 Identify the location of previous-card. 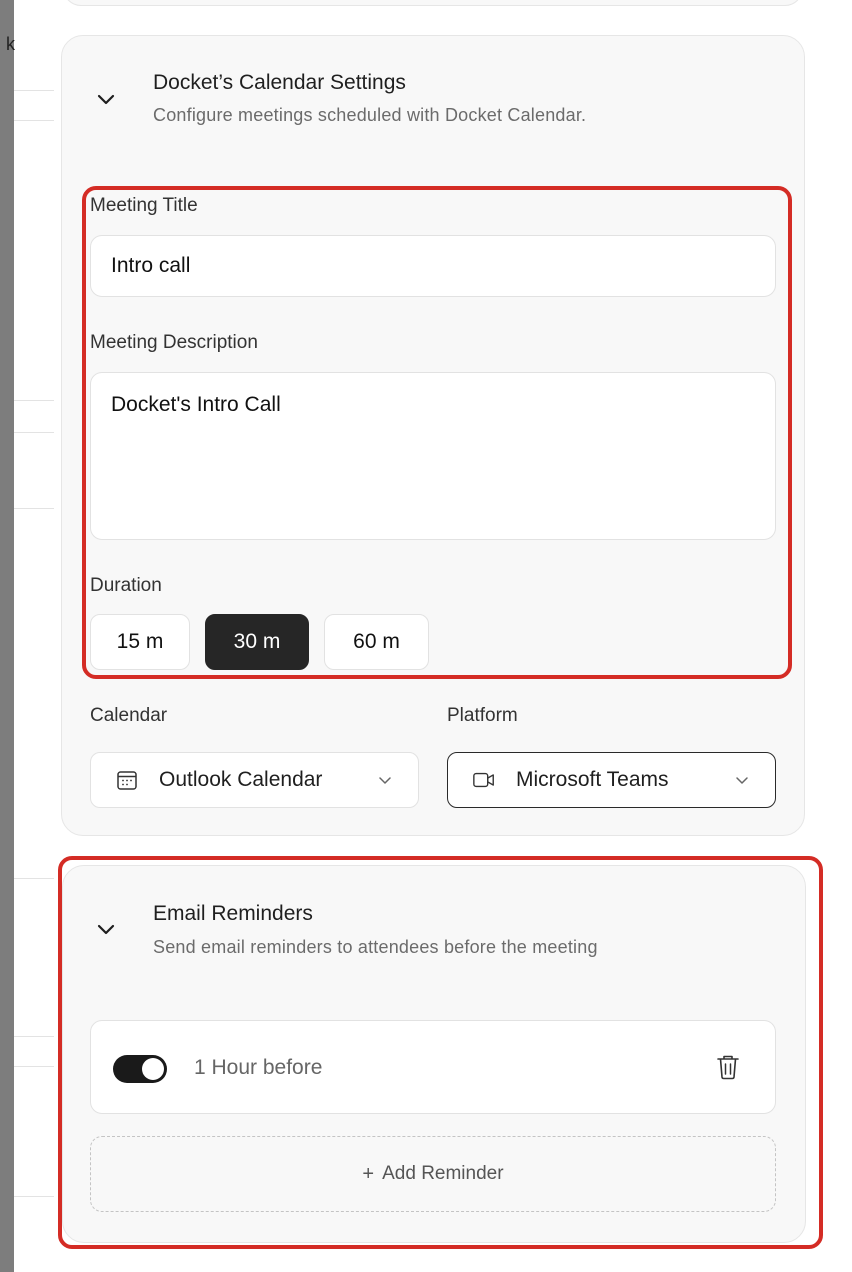
(433, 3).